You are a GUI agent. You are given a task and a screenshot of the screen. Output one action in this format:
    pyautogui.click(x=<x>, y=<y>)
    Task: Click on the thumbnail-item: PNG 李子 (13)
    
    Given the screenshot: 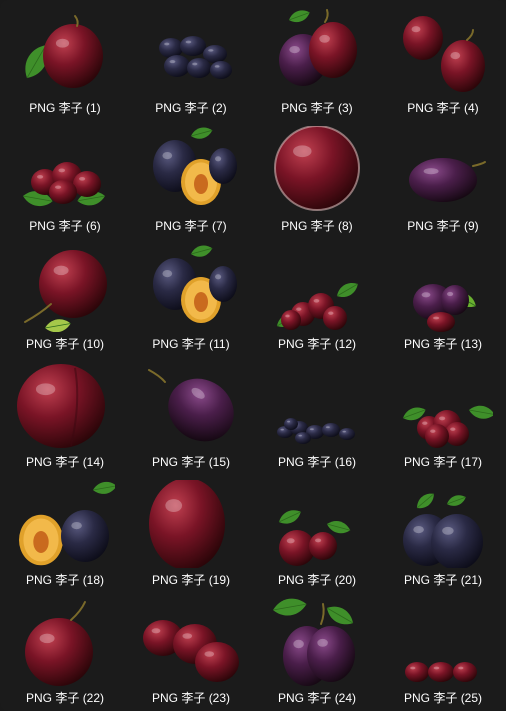 What is the action you would take?
    pyautogui.click(x=443, y=299)
    